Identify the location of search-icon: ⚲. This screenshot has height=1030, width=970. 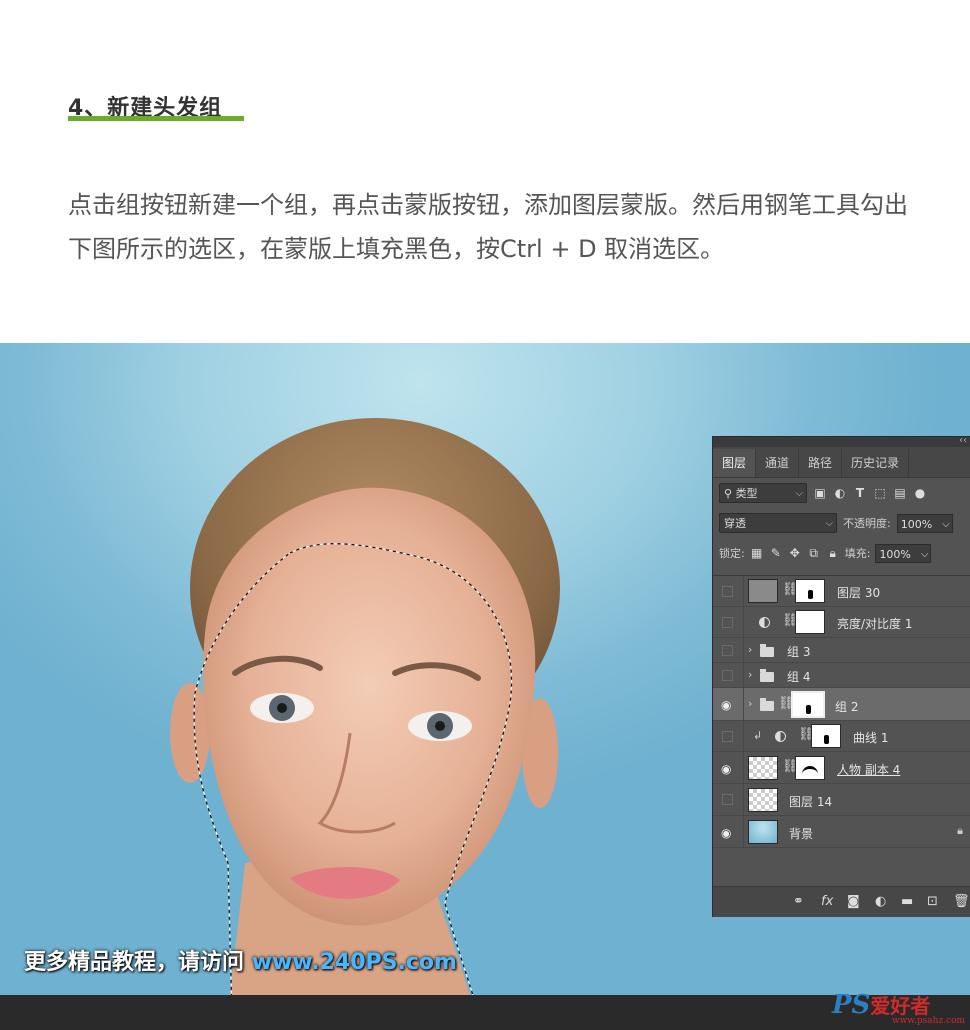
(728, 493).